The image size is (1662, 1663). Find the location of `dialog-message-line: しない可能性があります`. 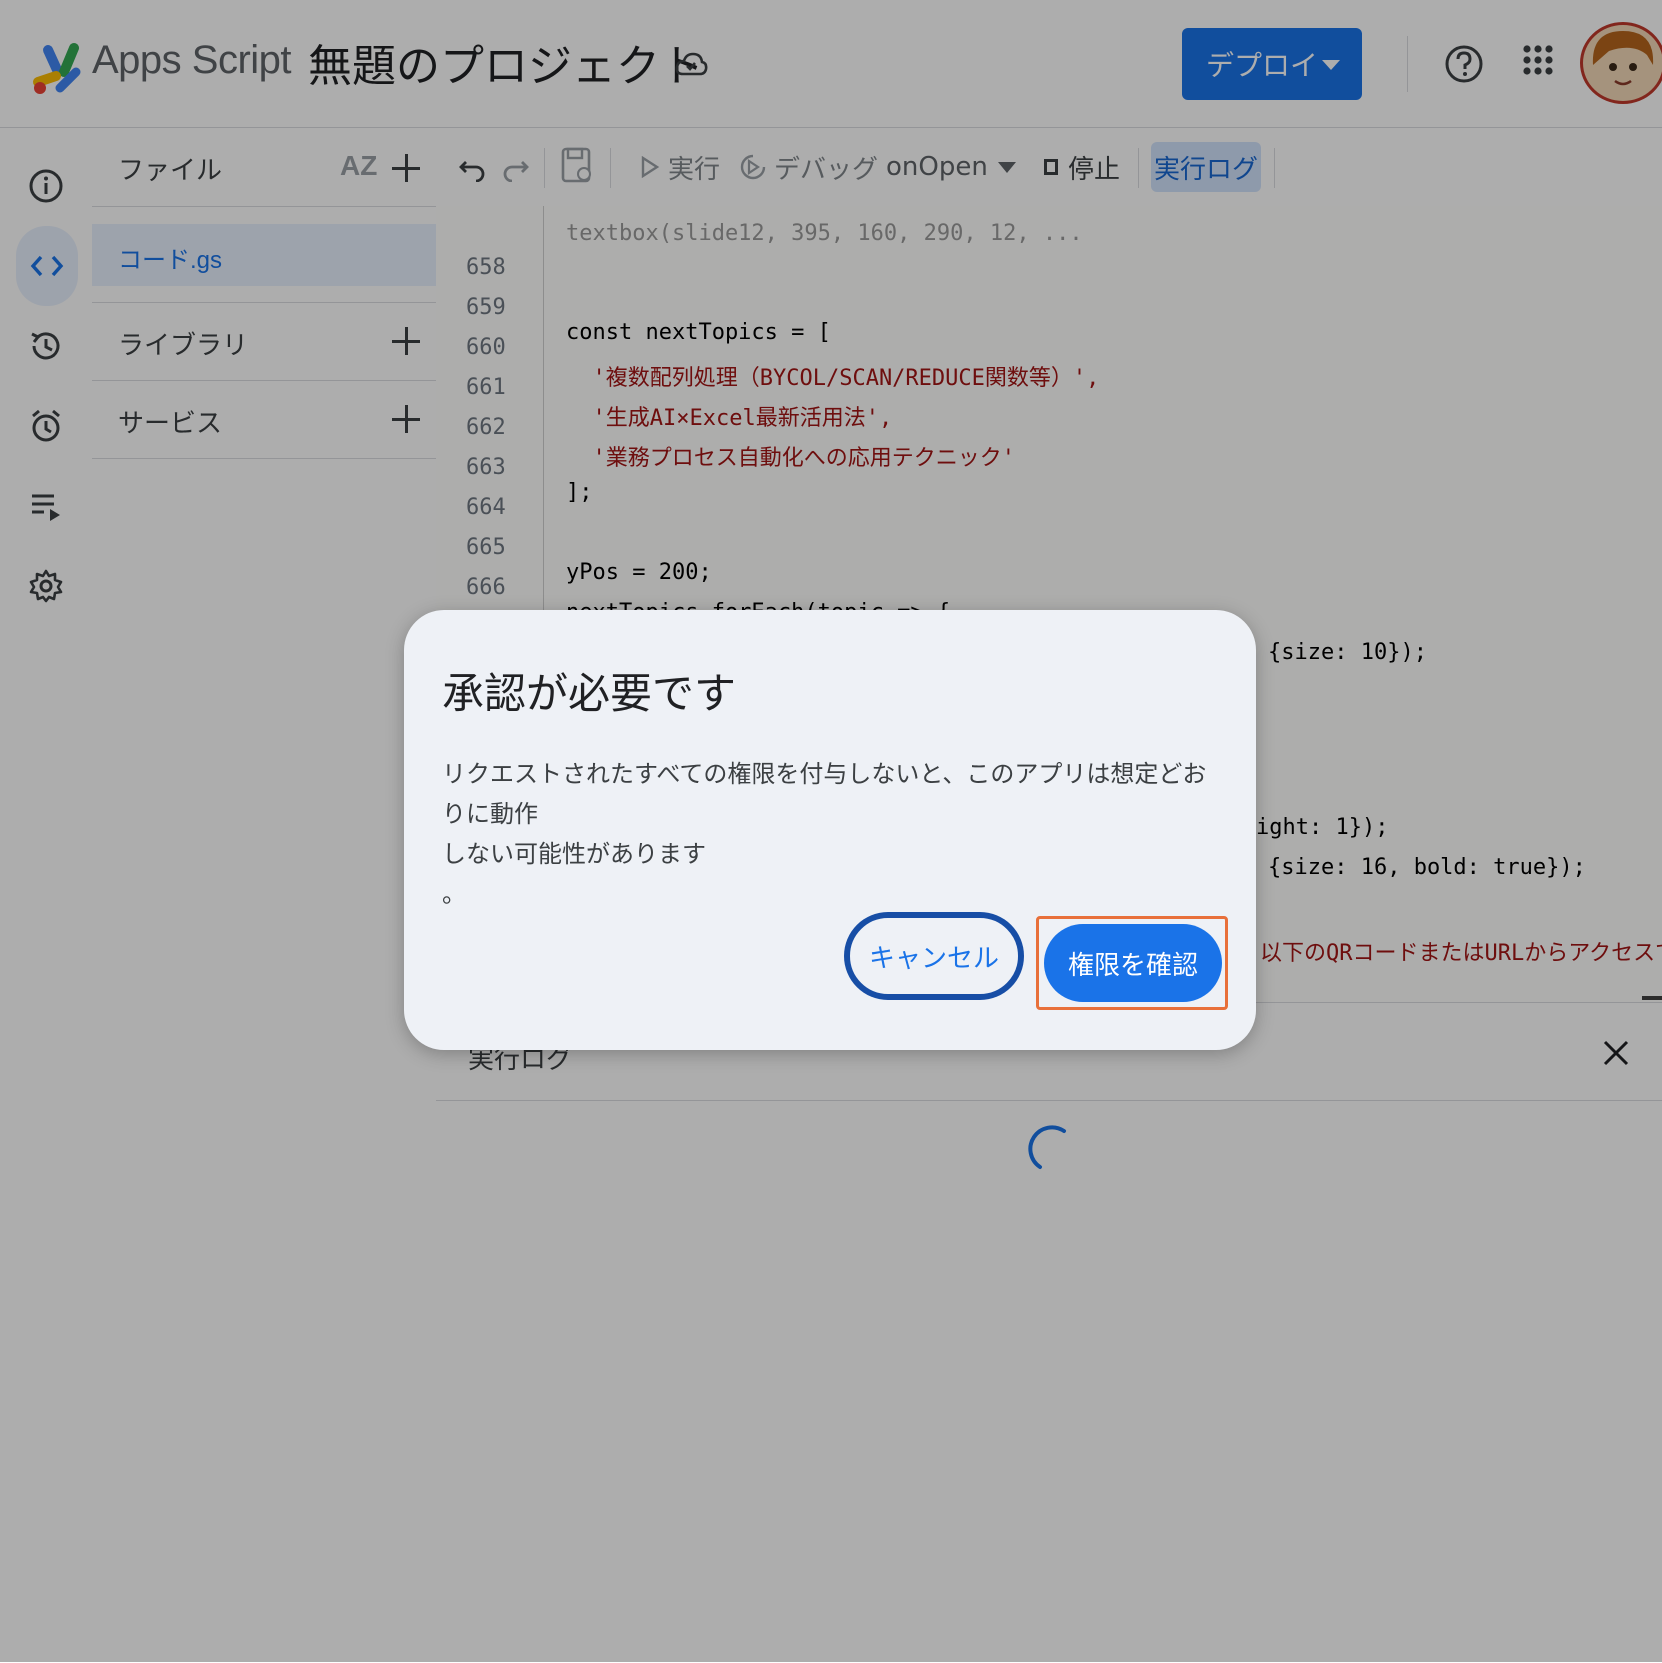

dialog-message-line: しない可能性があります is located at coordinates (574, 854).